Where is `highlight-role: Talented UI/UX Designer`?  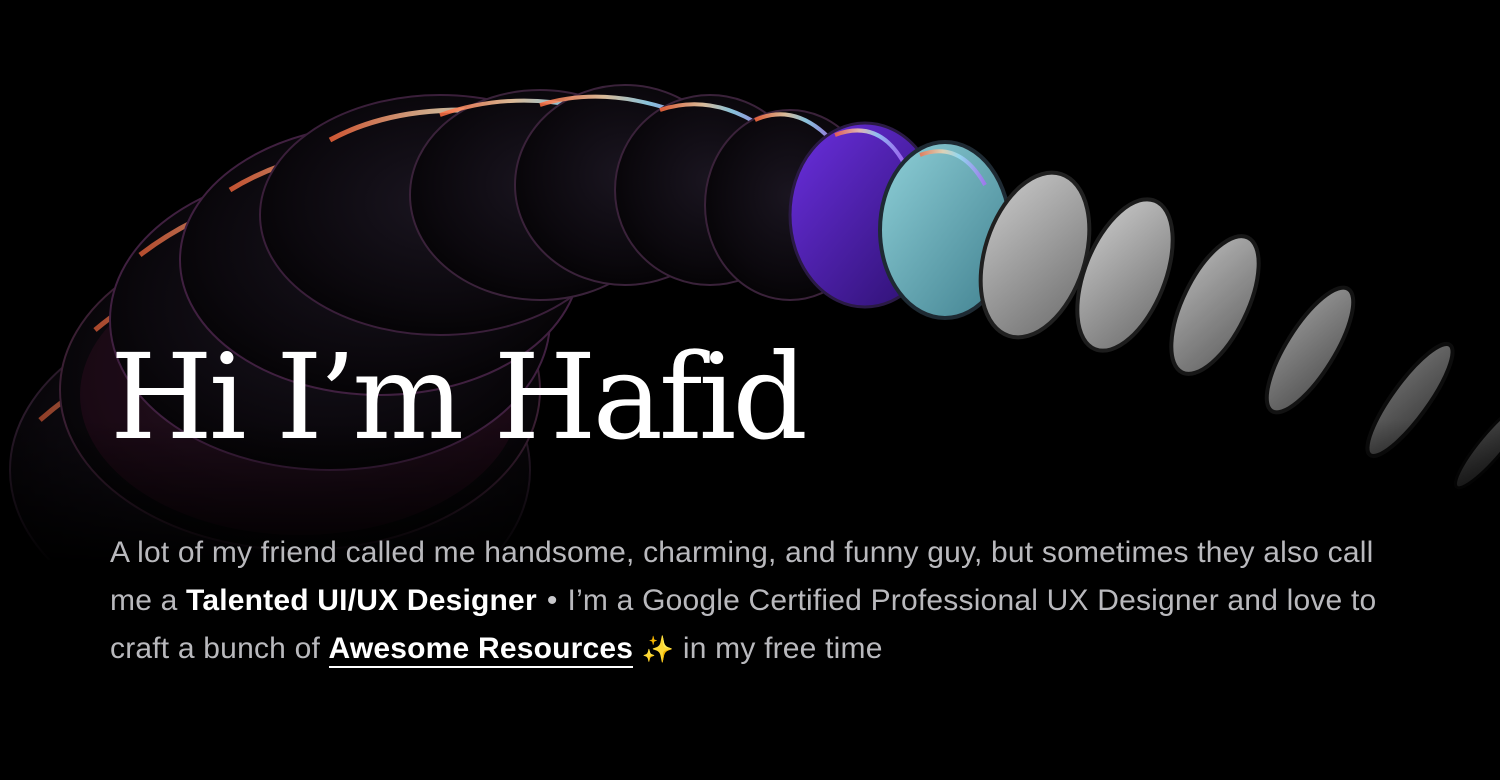 highlight-role: Talented UI/UX Designer is located at coordinates (361, 600).